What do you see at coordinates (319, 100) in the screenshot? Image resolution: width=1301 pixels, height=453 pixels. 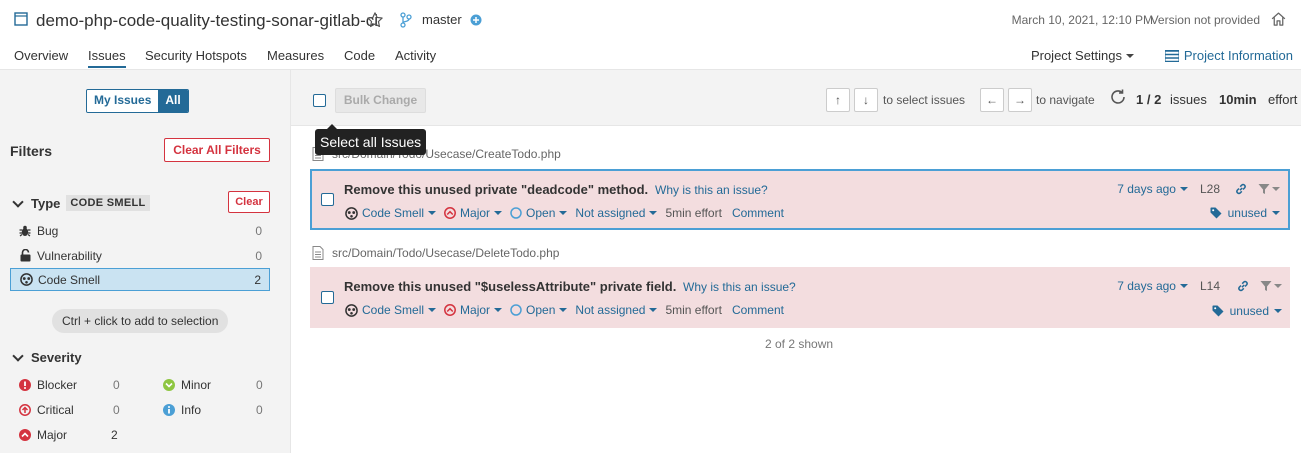 I see `select-all-checkbox` at bounding box center [319, 100].